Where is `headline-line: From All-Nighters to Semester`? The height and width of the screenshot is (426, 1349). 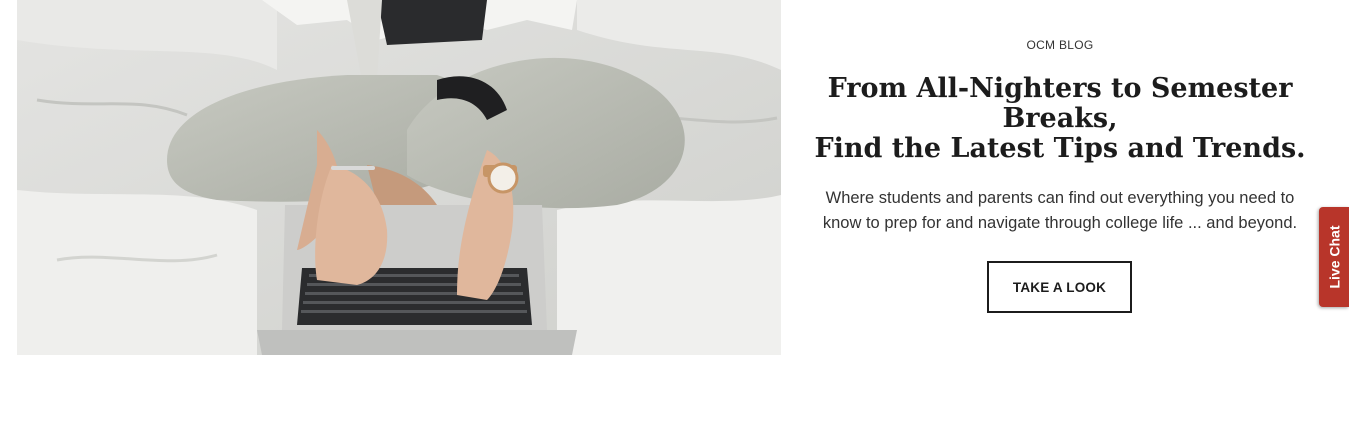
headline-line: From All-Nighters to Semester is located at coordinates (1060, 88).